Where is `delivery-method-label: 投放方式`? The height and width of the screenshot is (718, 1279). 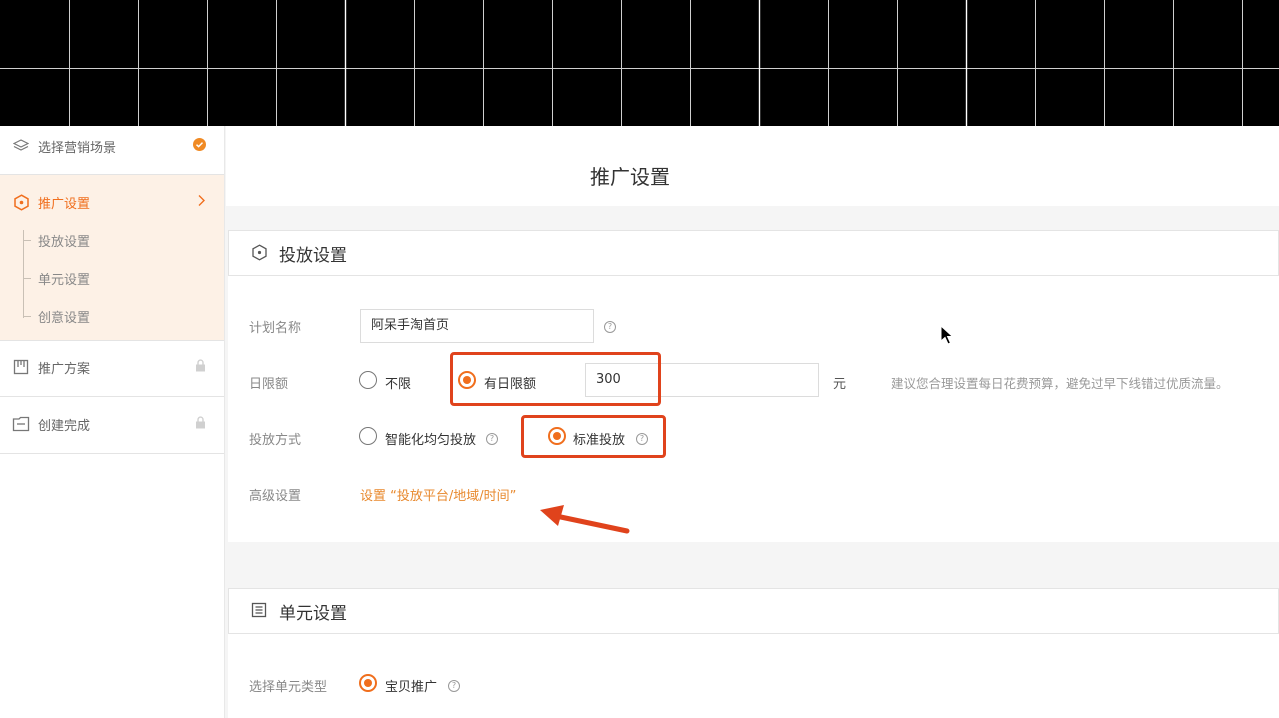 delivery-method-label: 投放方式 is located at coordinates (275, 440).